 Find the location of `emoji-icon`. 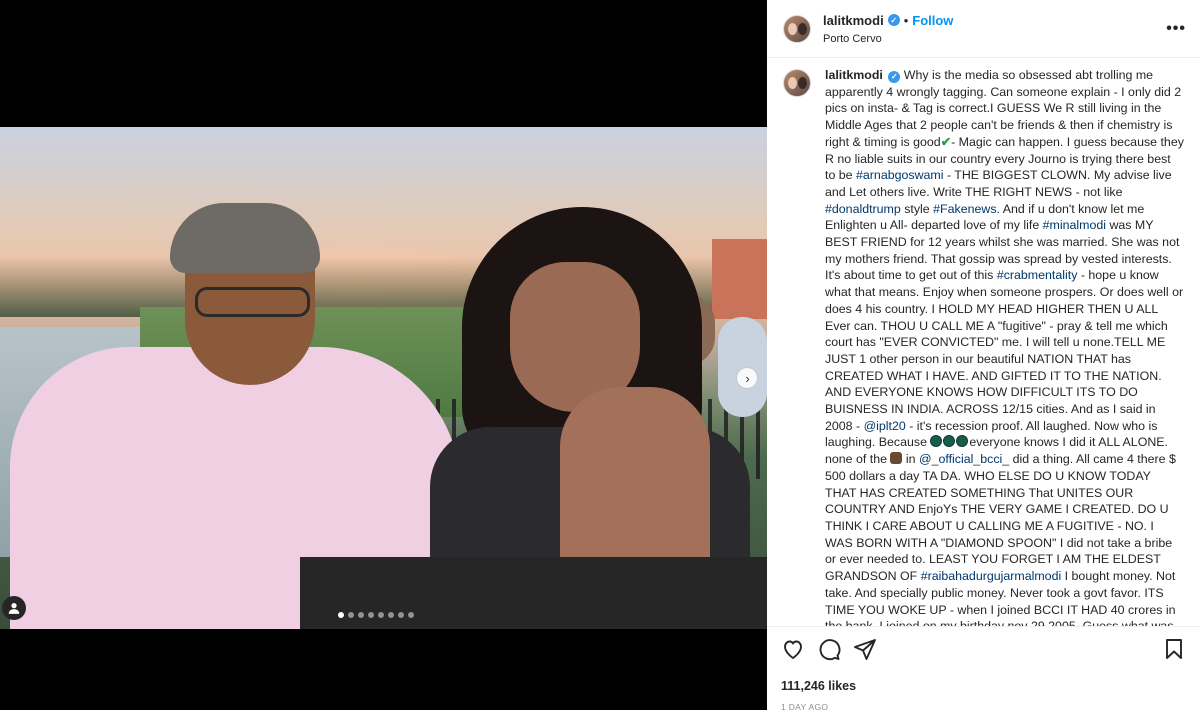

emoji-icon is located at coordinates (896, 458).